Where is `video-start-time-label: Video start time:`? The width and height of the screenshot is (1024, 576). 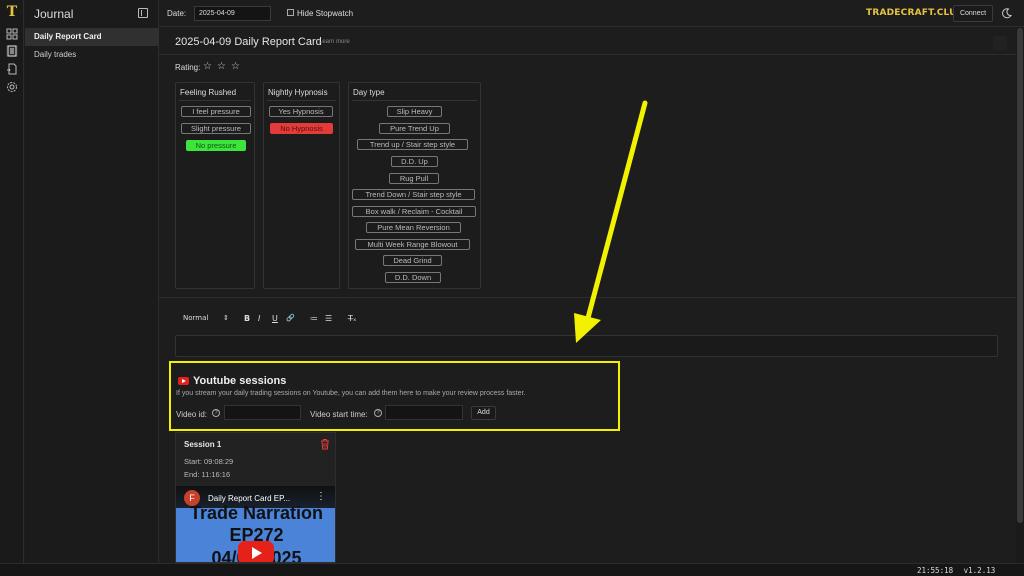 video-start-time-label: Video start time: is located at coordinates (339, 414).